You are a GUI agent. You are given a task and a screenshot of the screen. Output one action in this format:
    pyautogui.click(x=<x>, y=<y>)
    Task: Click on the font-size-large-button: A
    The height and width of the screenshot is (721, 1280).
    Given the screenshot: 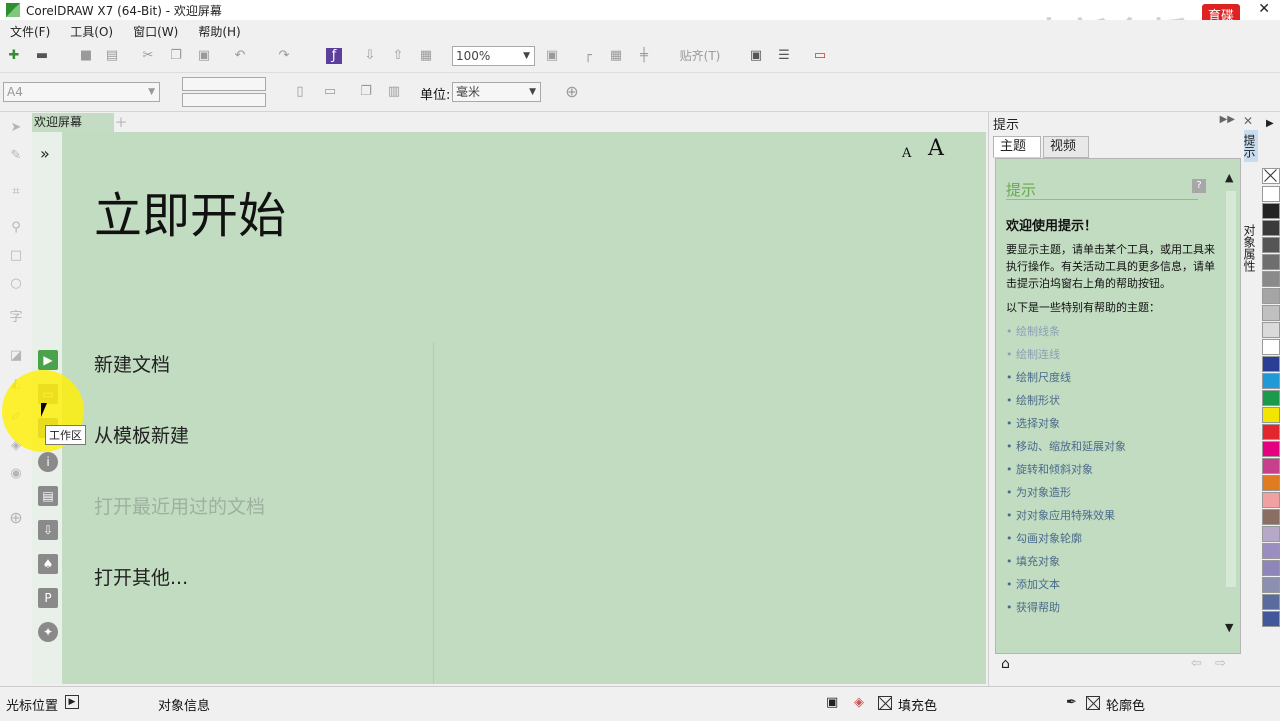 What is the action you would take?
    pyautogui.click(x=936, y=148)
    